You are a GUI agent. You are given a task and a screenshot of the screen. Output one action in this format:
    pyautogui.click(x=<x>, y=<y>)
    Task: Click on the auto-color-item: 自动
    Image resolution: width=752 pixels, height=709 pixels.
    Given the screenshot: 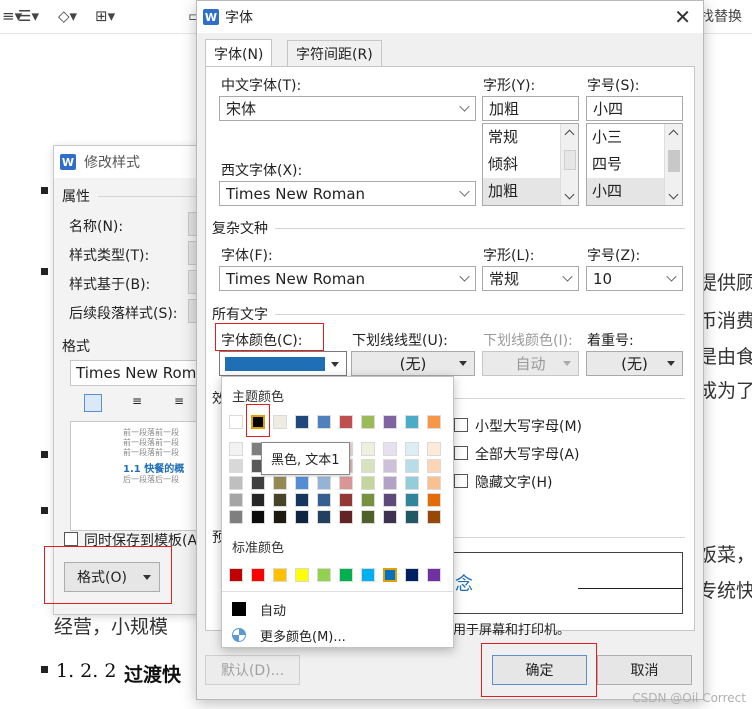 What is the action you would take?
    pyautogui.click(x=337, y=609)
    